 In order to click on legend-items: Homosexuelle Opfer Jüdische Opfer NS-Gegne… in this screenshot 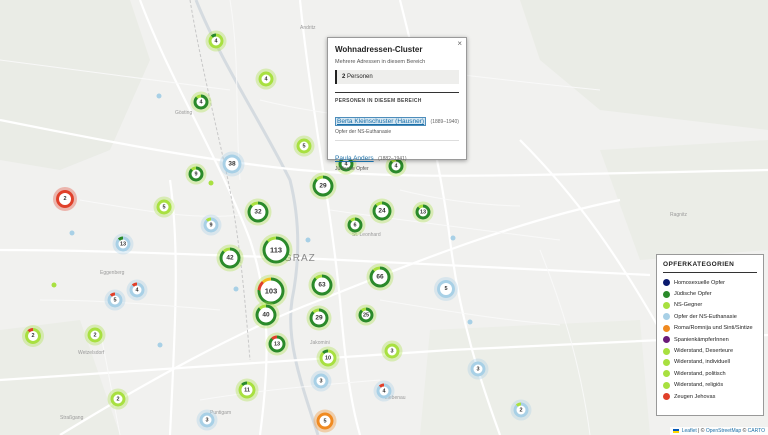, I will do `click(710, 339)`.